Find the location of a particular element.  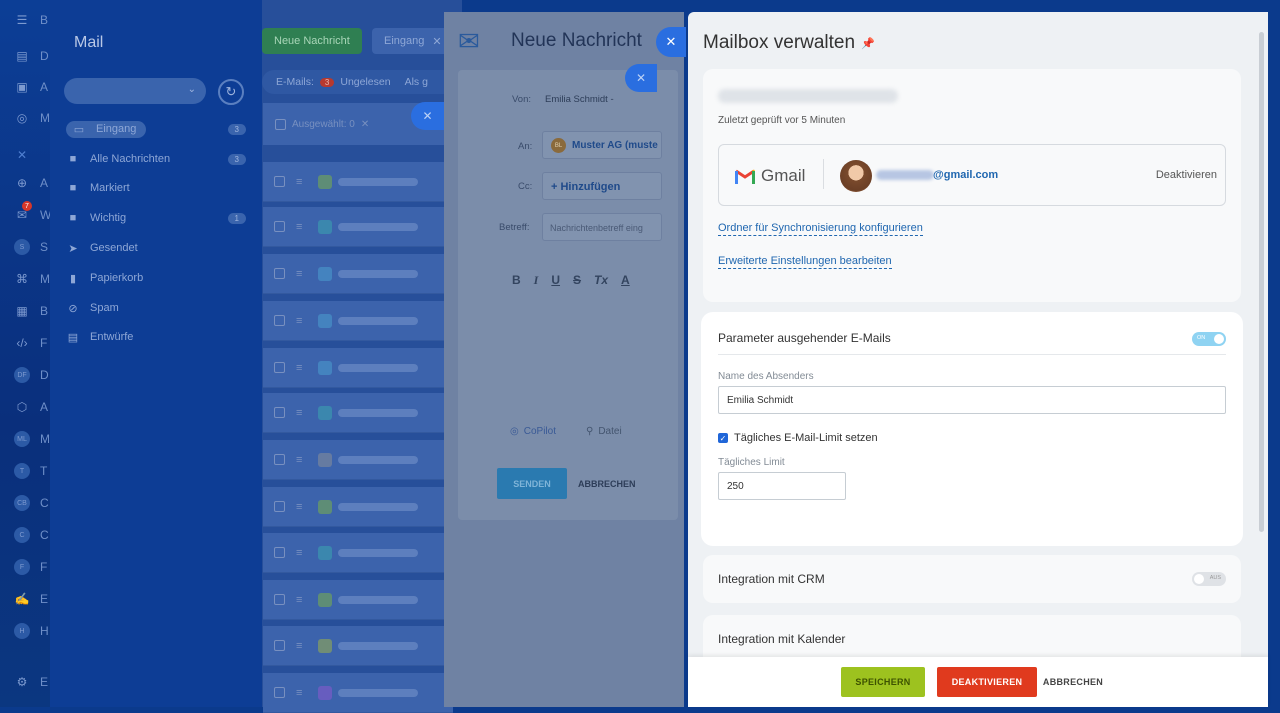

advanced-settings-link: Erweiterte Einstellungen bearbeiten is located at coordinates (805, 262).